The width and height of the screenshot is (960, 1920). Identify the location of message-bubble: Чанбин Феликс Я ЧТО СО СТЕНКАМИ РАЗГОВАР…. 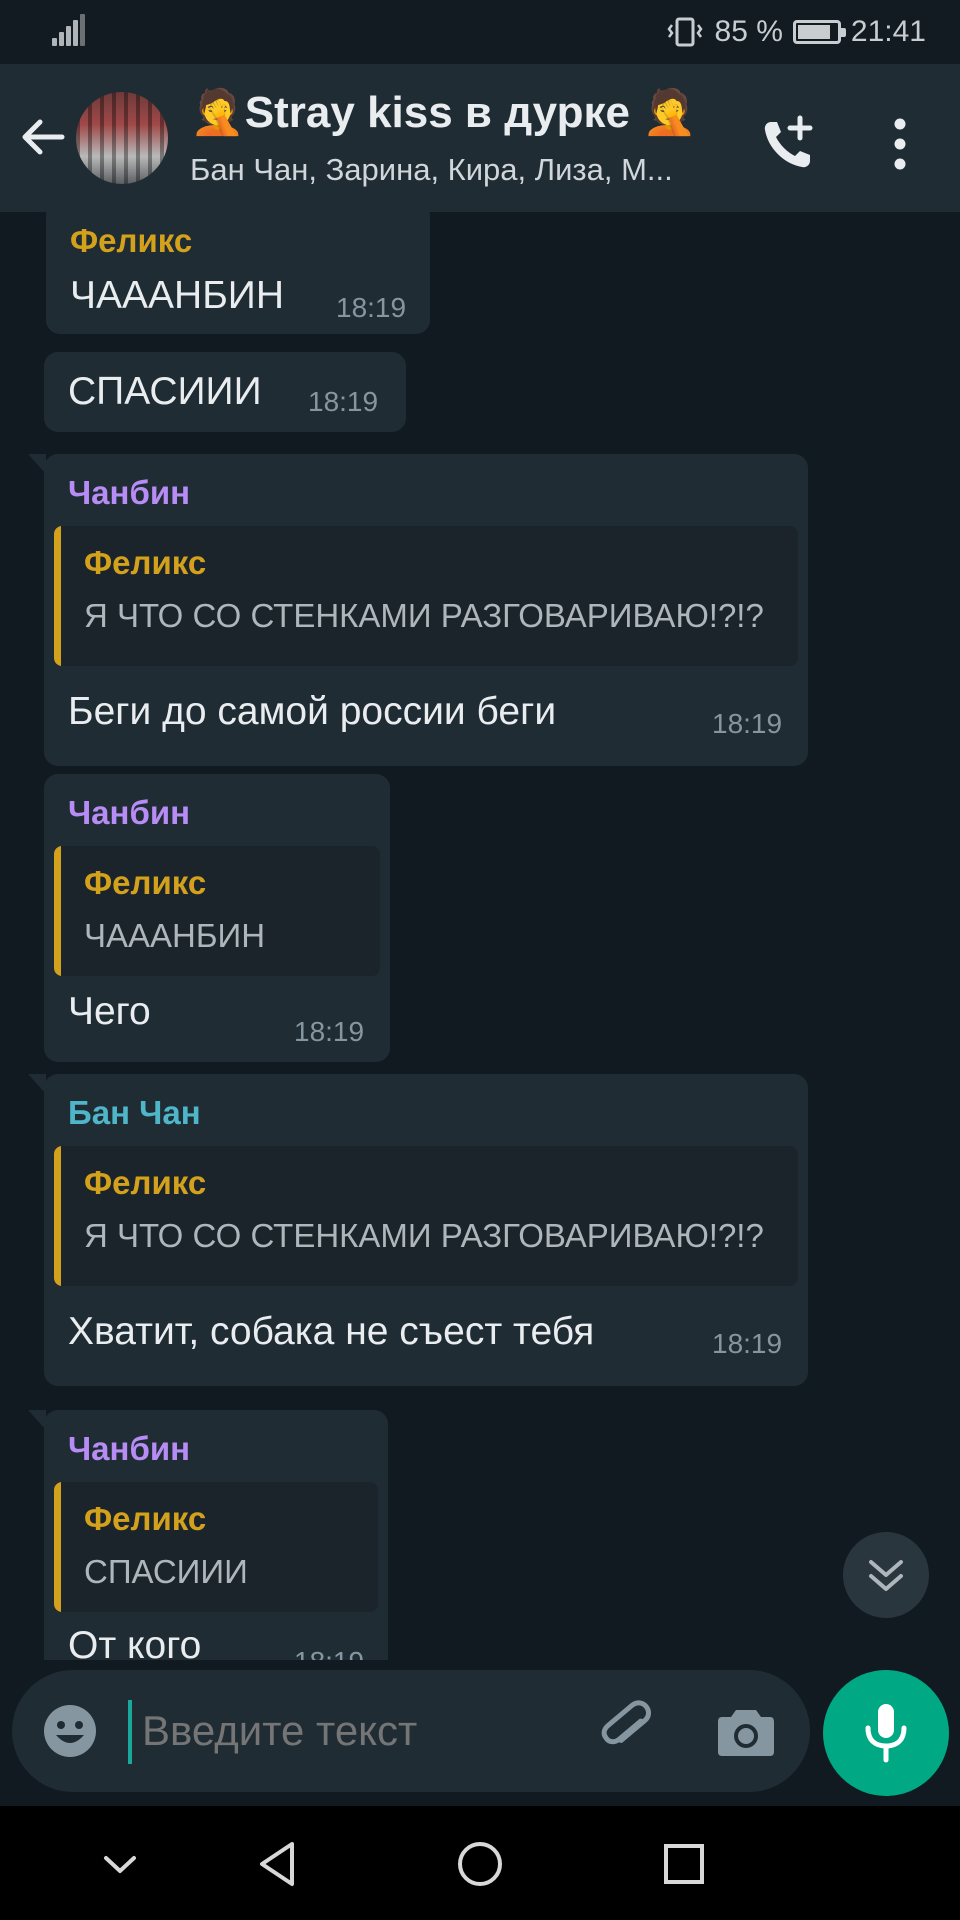
(418, 610).